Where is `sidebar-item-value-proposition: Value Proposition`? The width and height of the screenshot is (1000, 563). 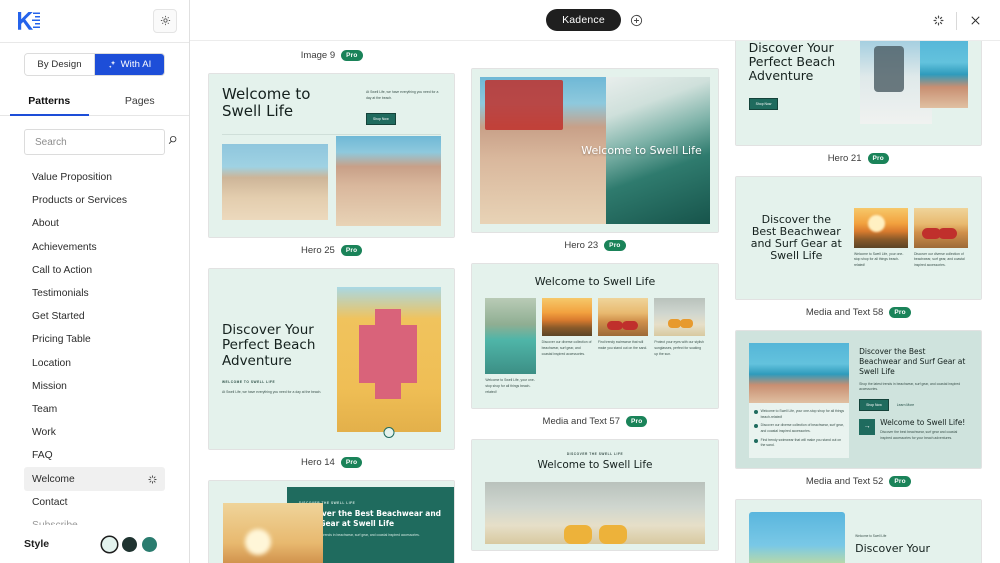
sidebar-item-value-proposition: Value Proposition is located at coordinates (94, 177).